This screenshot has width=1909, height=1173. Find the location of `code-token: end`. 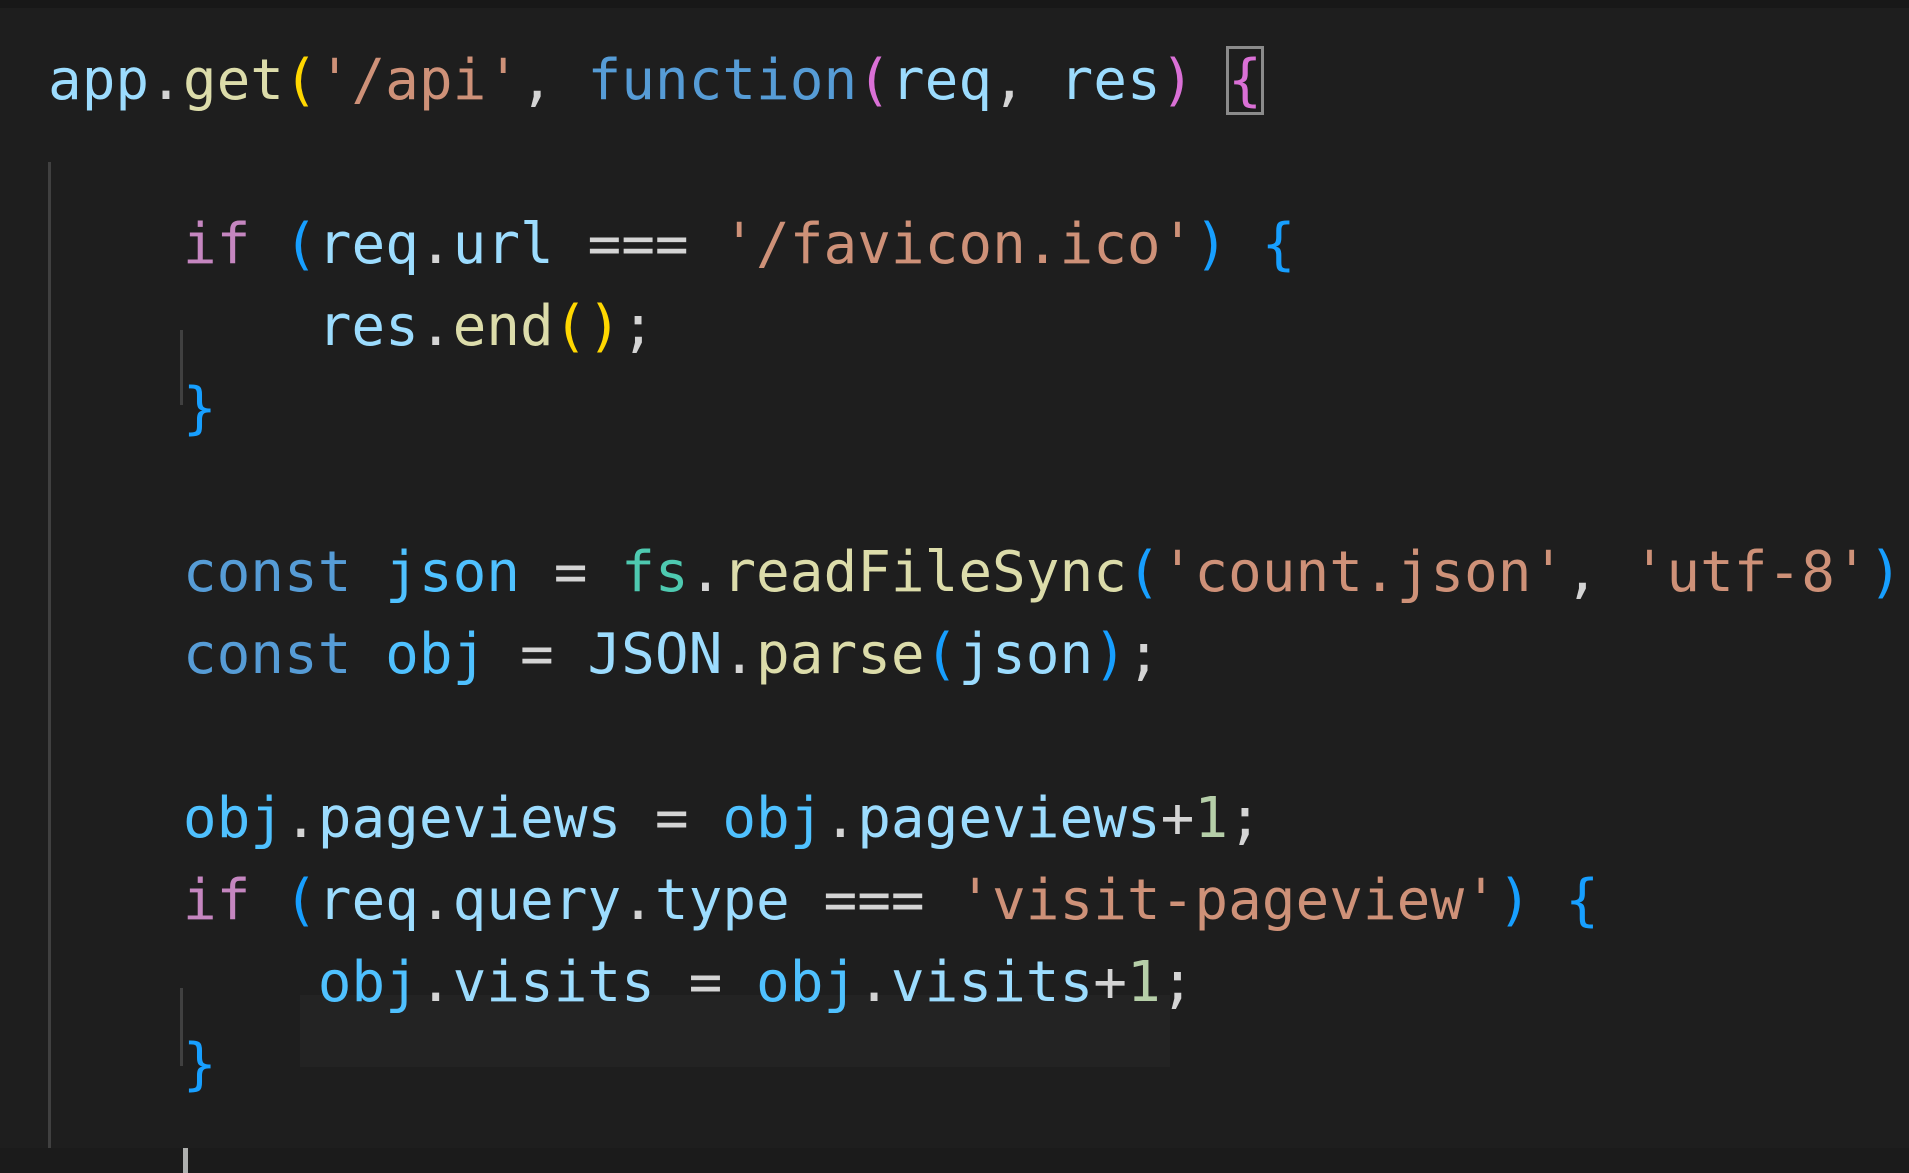

code-token: end is located at coordinates (503, 326).